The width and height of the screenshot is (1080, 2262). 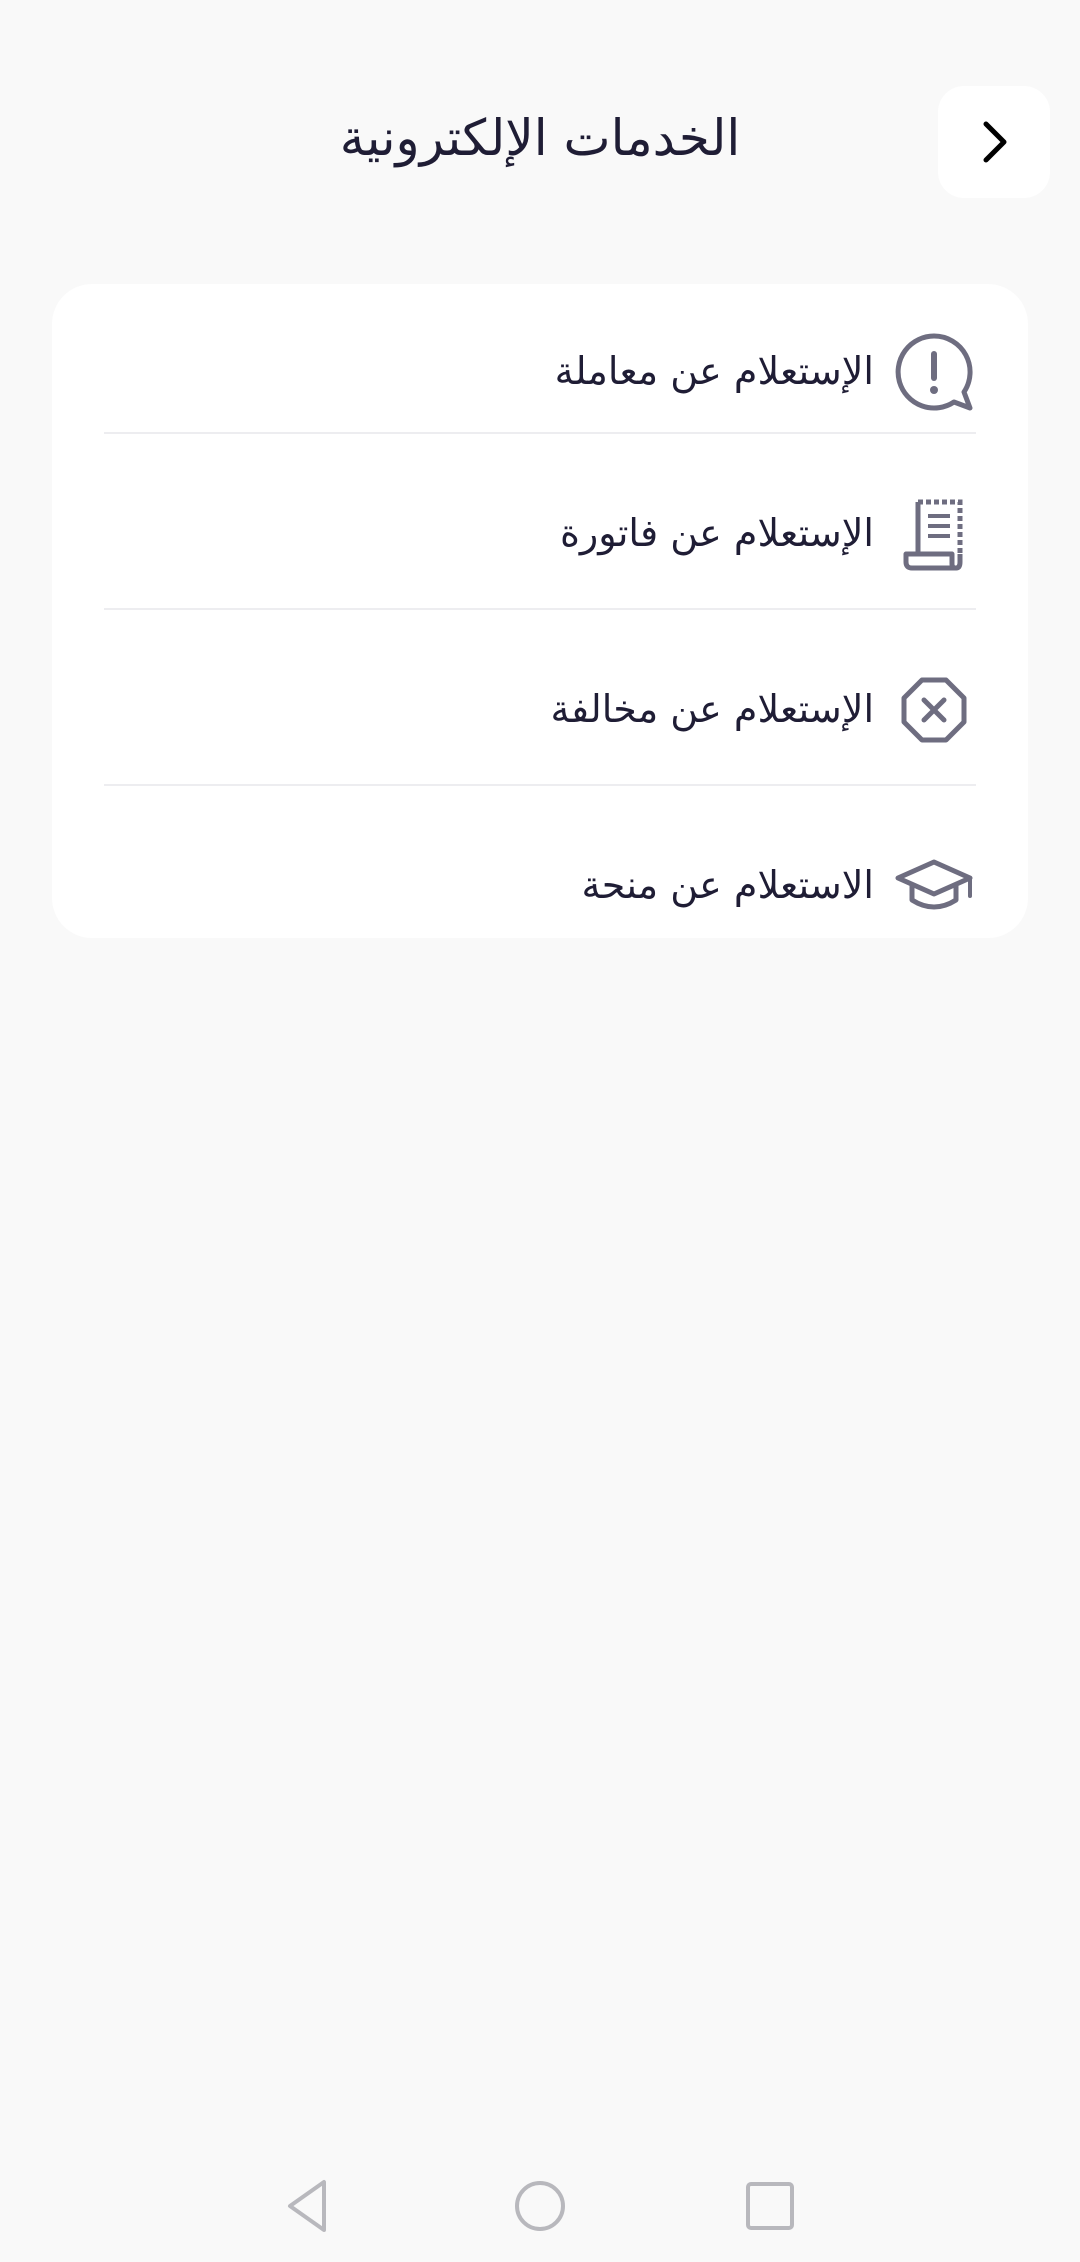 I want to click on nav-back-button, so click(x=310, y=2206).